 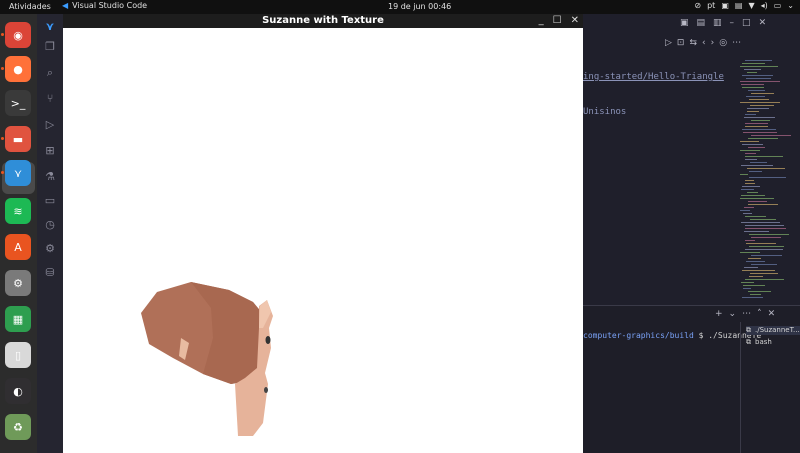 What do you see at coordinates (18, 139) in the screenshot?
I see `files-icon: ▬` at bounding box center [18, 139].